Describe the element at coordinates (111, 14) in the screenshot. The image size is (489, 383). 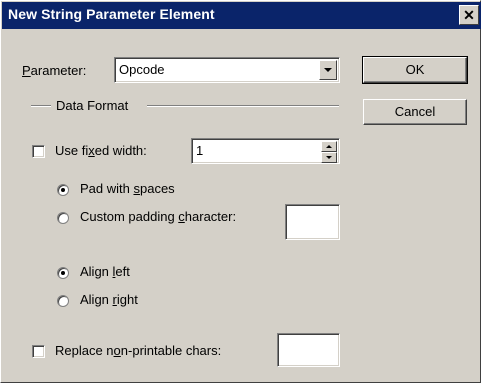
I see `dialog-title: New String Parameter Element` at that location.